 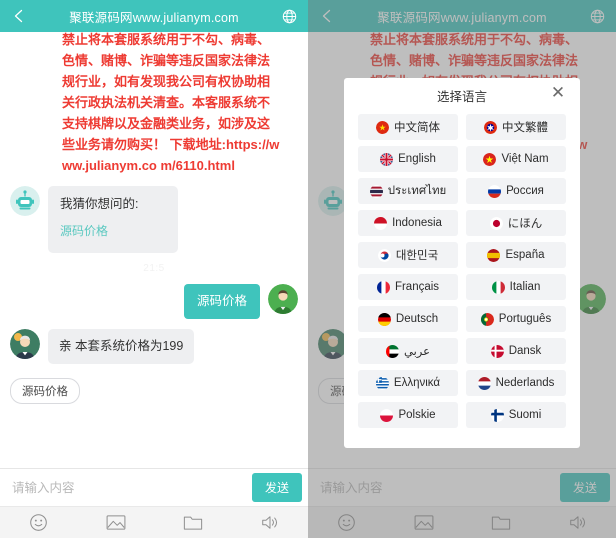 What do you see at coordinates (408, 159) in the screenshot?
I see `language-option-gb: English` at bounding box center [408, 159].